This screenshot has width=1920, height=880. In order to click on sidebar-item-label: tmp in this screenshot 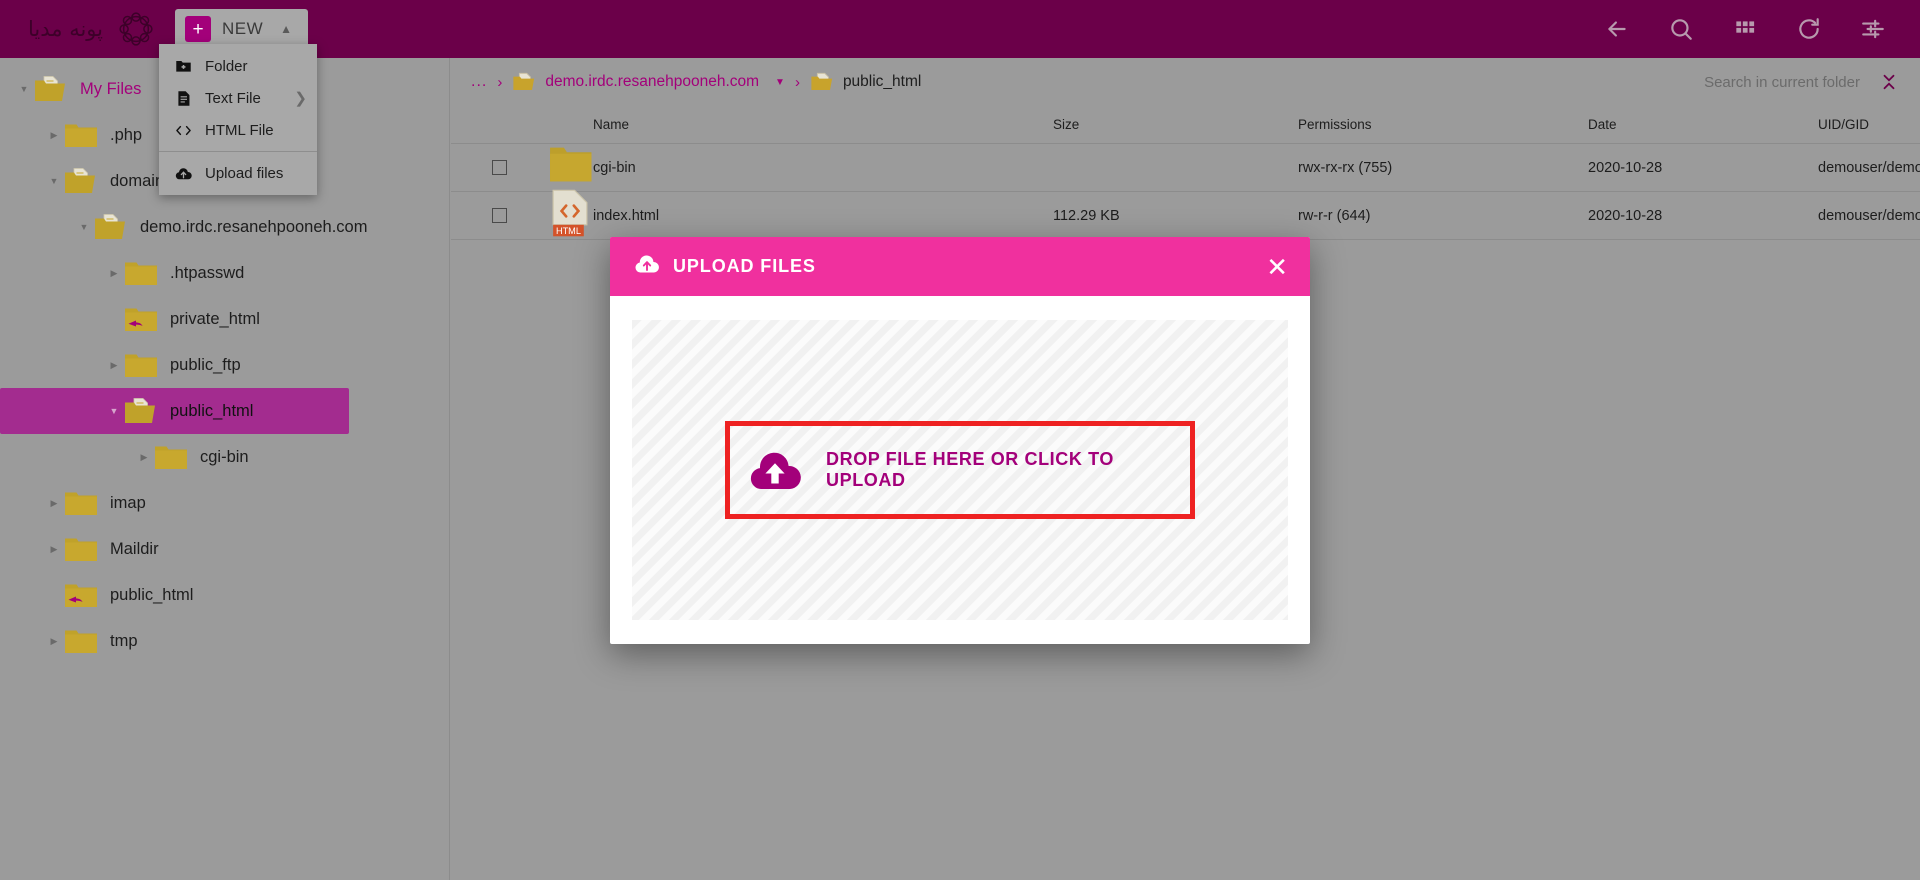, I will do `click(124, 640)`.